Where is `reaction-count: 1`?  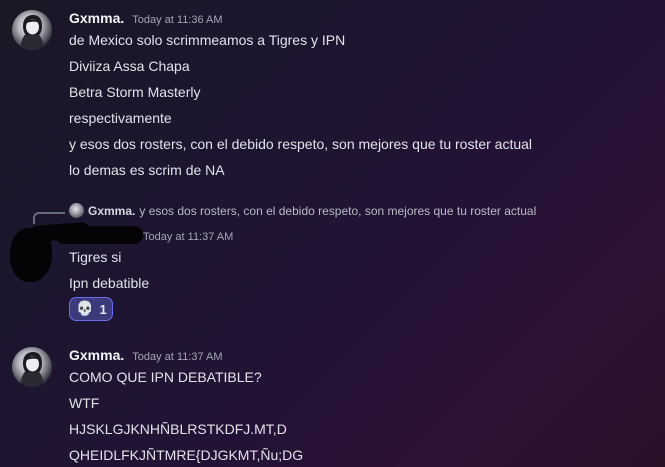
reaction-count: 1 is located at coordinates (103, 309).